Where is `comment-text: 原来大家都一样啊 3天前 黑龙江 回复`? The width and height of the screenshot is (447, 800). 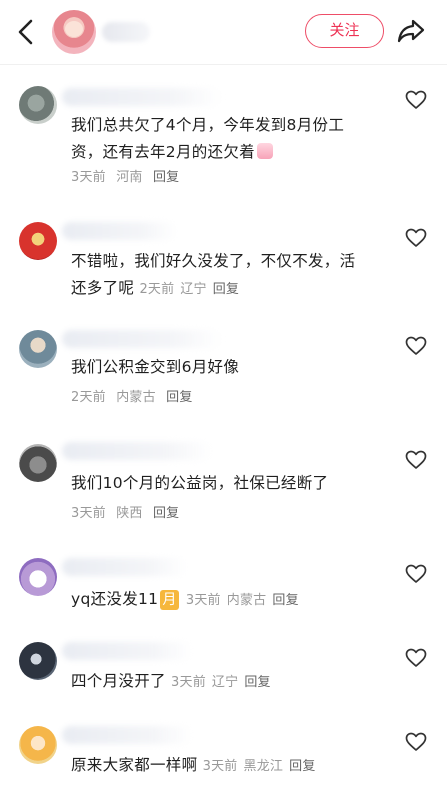 comment-text: 原来大家都一样啊 3天前 黑龙江 回复 is located at coordinates (231, 766).